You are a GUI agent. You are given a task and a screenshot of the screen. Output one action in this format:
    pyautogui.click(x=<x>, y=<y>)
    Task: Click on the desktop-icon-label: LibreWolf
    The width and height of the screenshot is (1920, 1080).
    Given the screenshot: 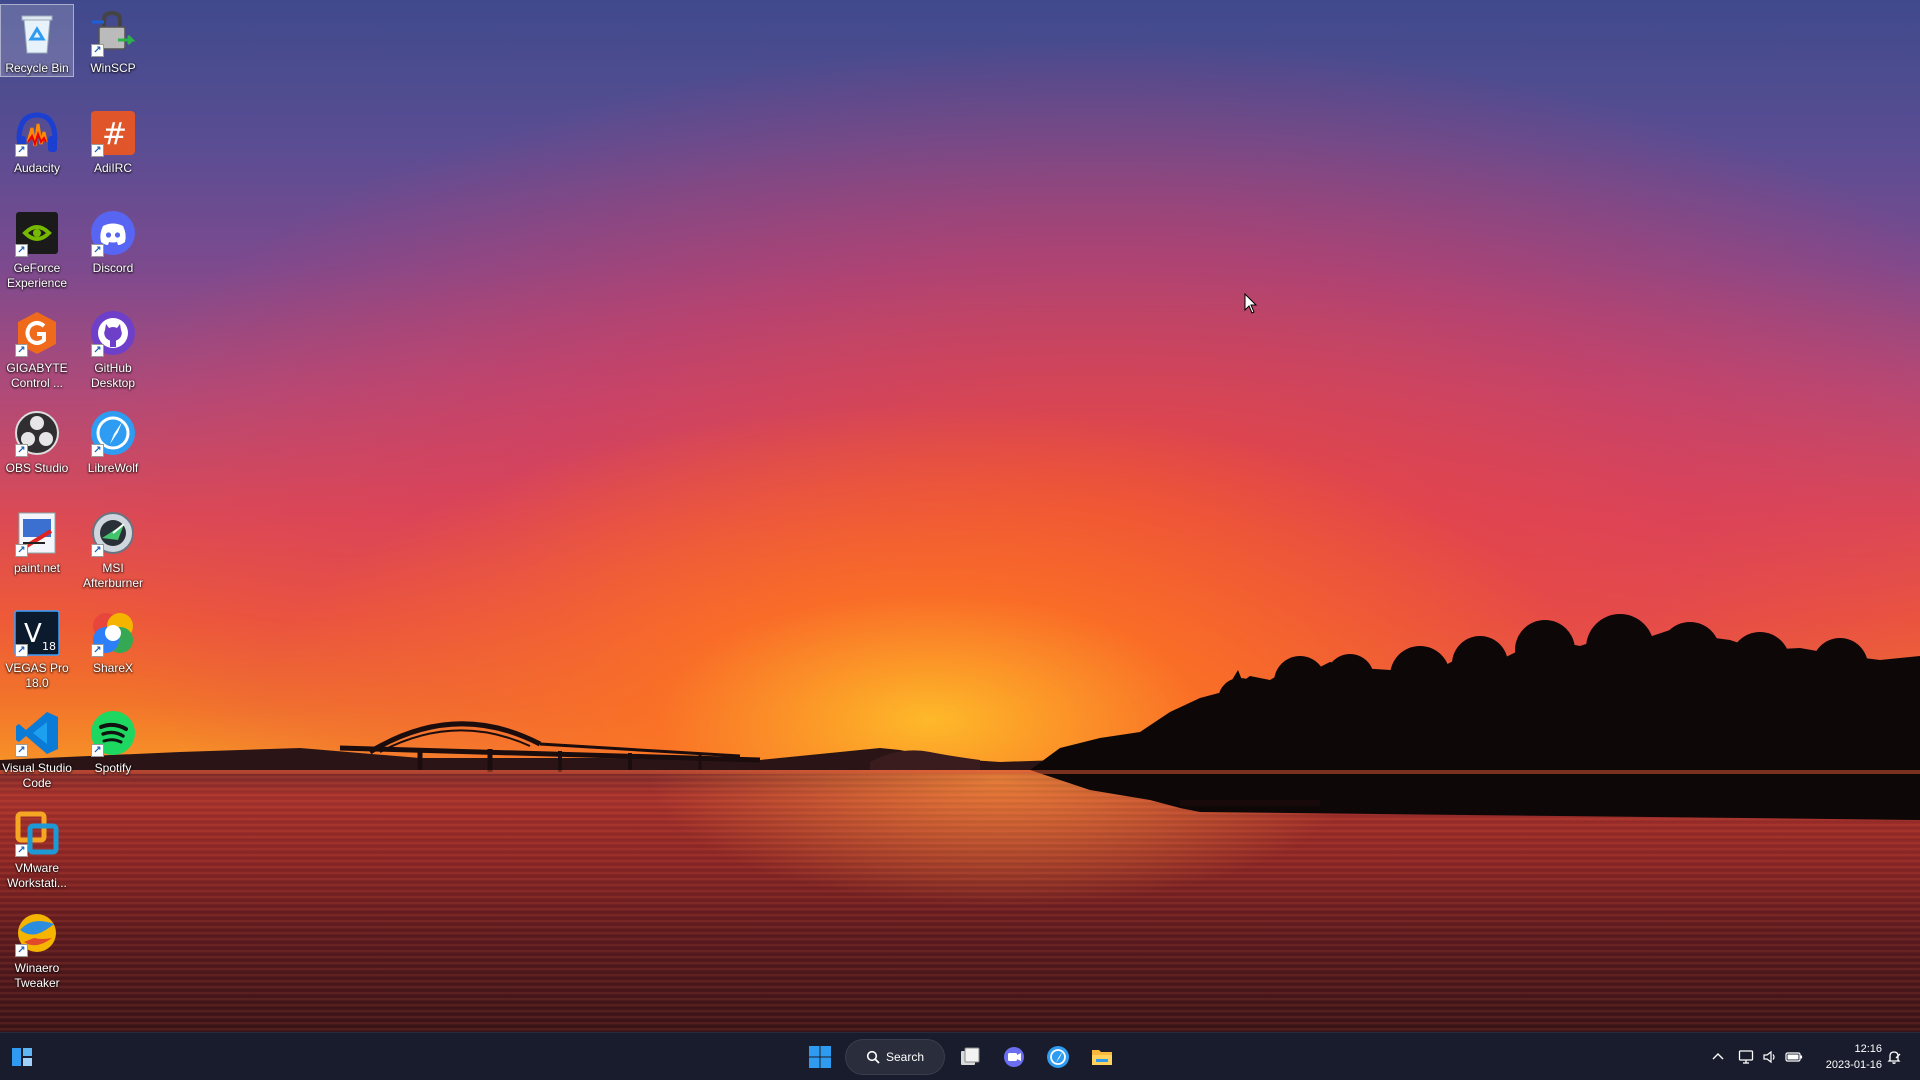 What is the action you would take?
    pyautogui.click(x=113, y=468)
    